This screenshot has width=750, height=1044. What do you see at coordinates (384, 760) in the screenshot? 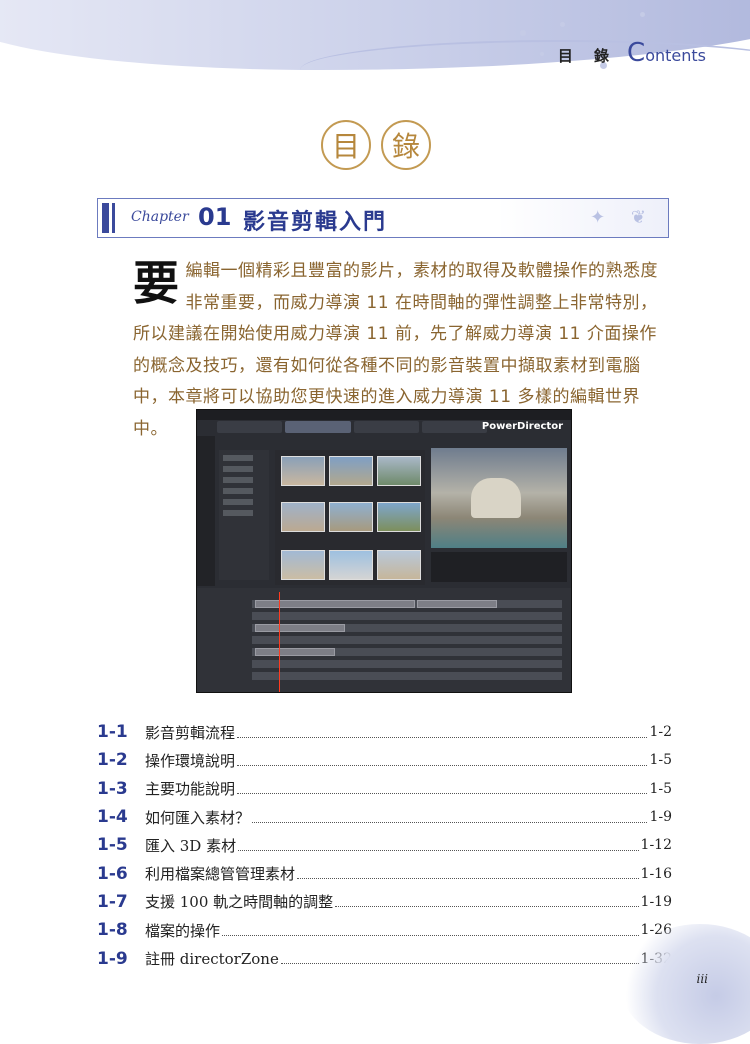
I see `toc-entry: 1-2 操作環境說明 1-5` at bounding box center [384, 760].